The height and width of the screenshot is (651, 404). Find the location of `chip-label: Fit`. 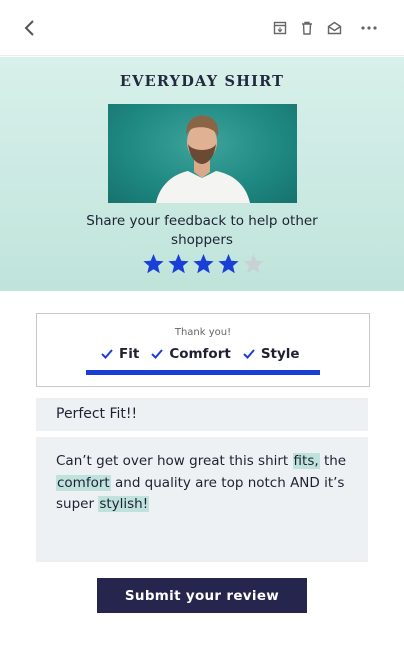

chip-label: Fit is located at coordinates (129, 354).